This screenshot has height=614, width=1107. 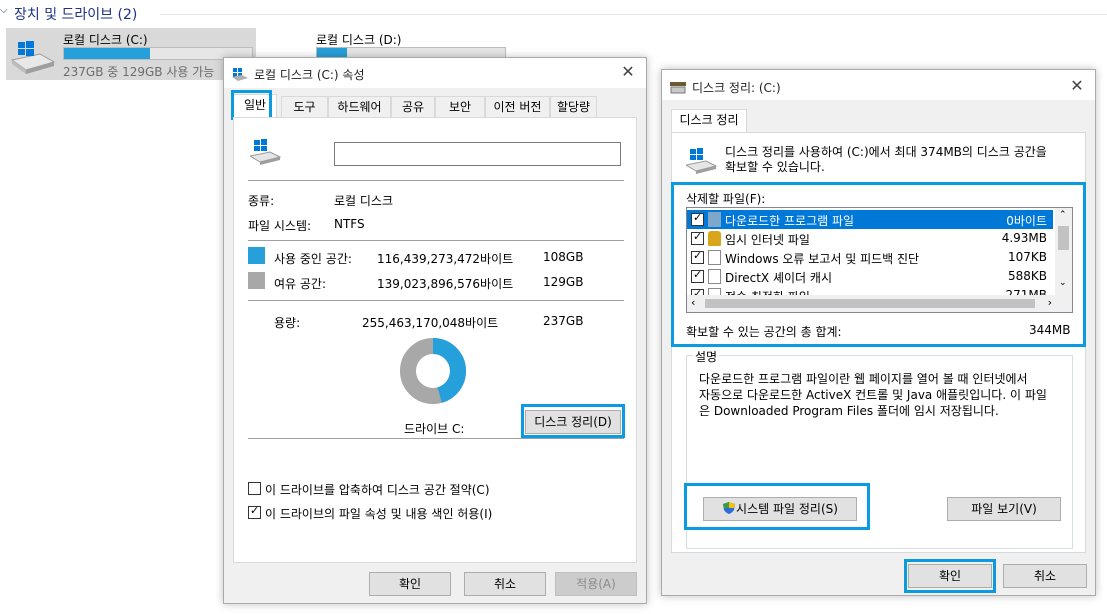 What do you see at coordinates (573, 107) in the screenshot?
I see `tab-quota: 할당량` at bounding box center [573, 107].